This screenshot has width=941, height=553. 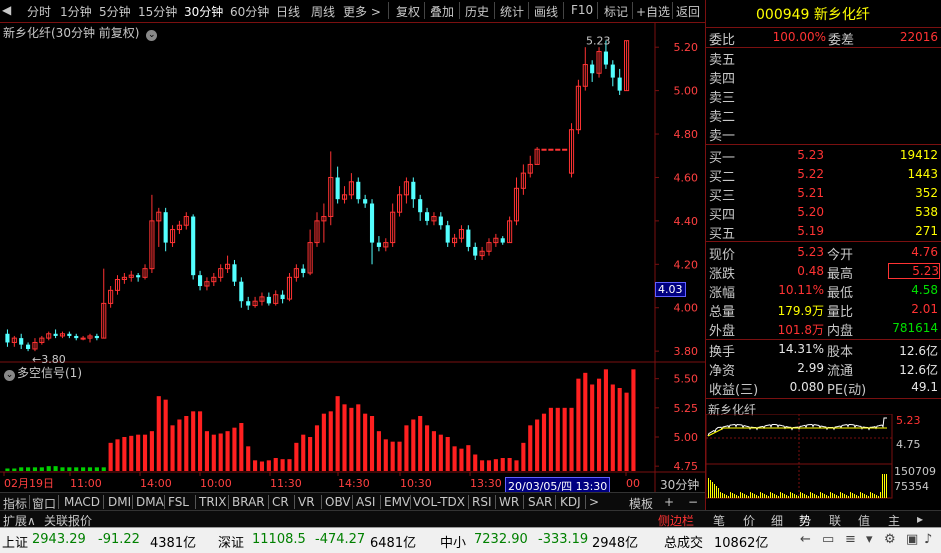 I want to click on scroll-down-icon: −, so click(x=693, y=502).